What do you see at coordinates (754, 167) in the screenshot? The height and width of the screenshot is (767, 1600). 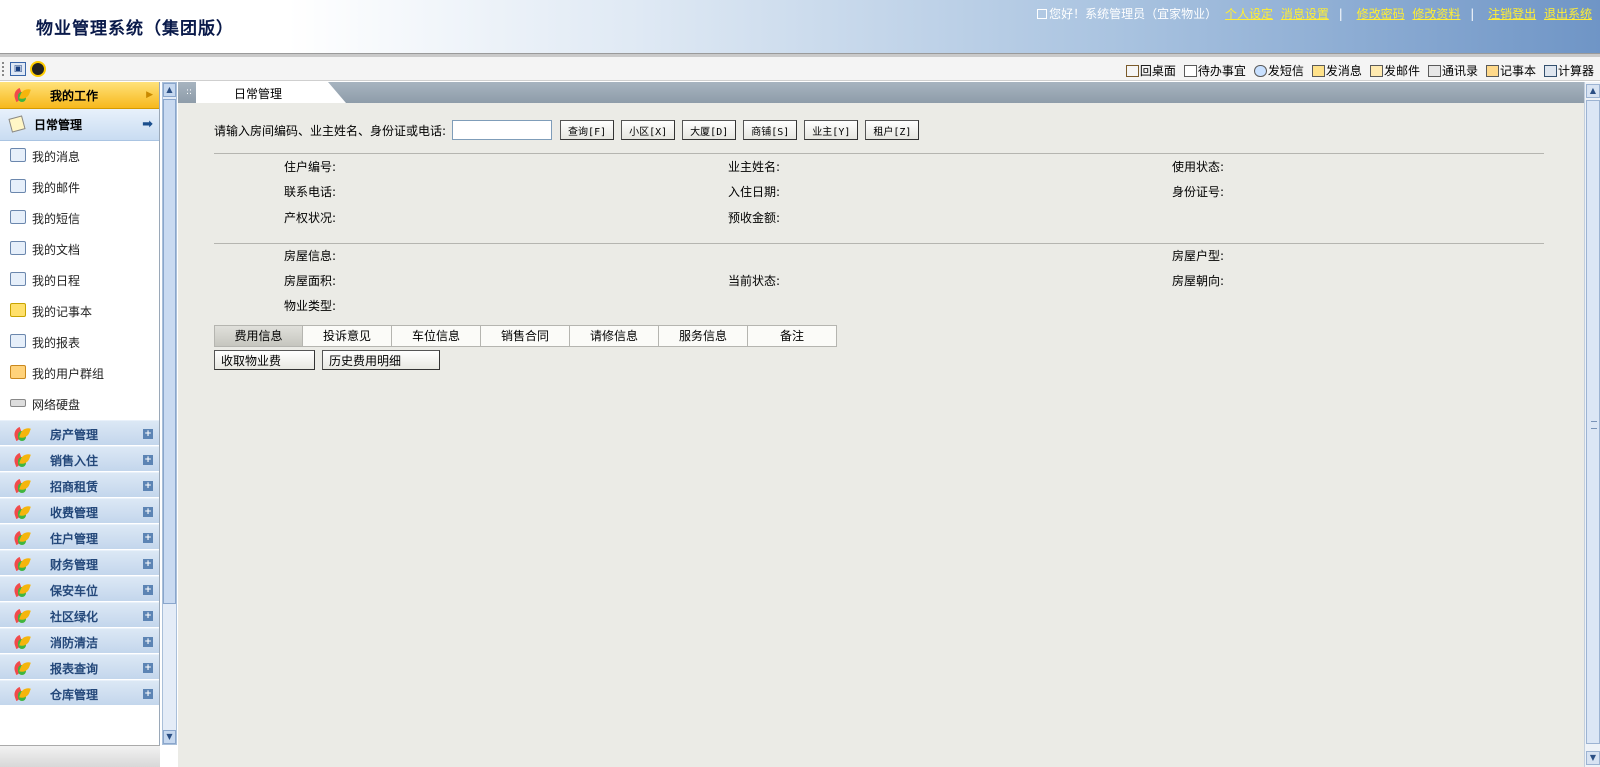 I see `owner-name-label: 业主姓名:` at bounding box center [754, 167].